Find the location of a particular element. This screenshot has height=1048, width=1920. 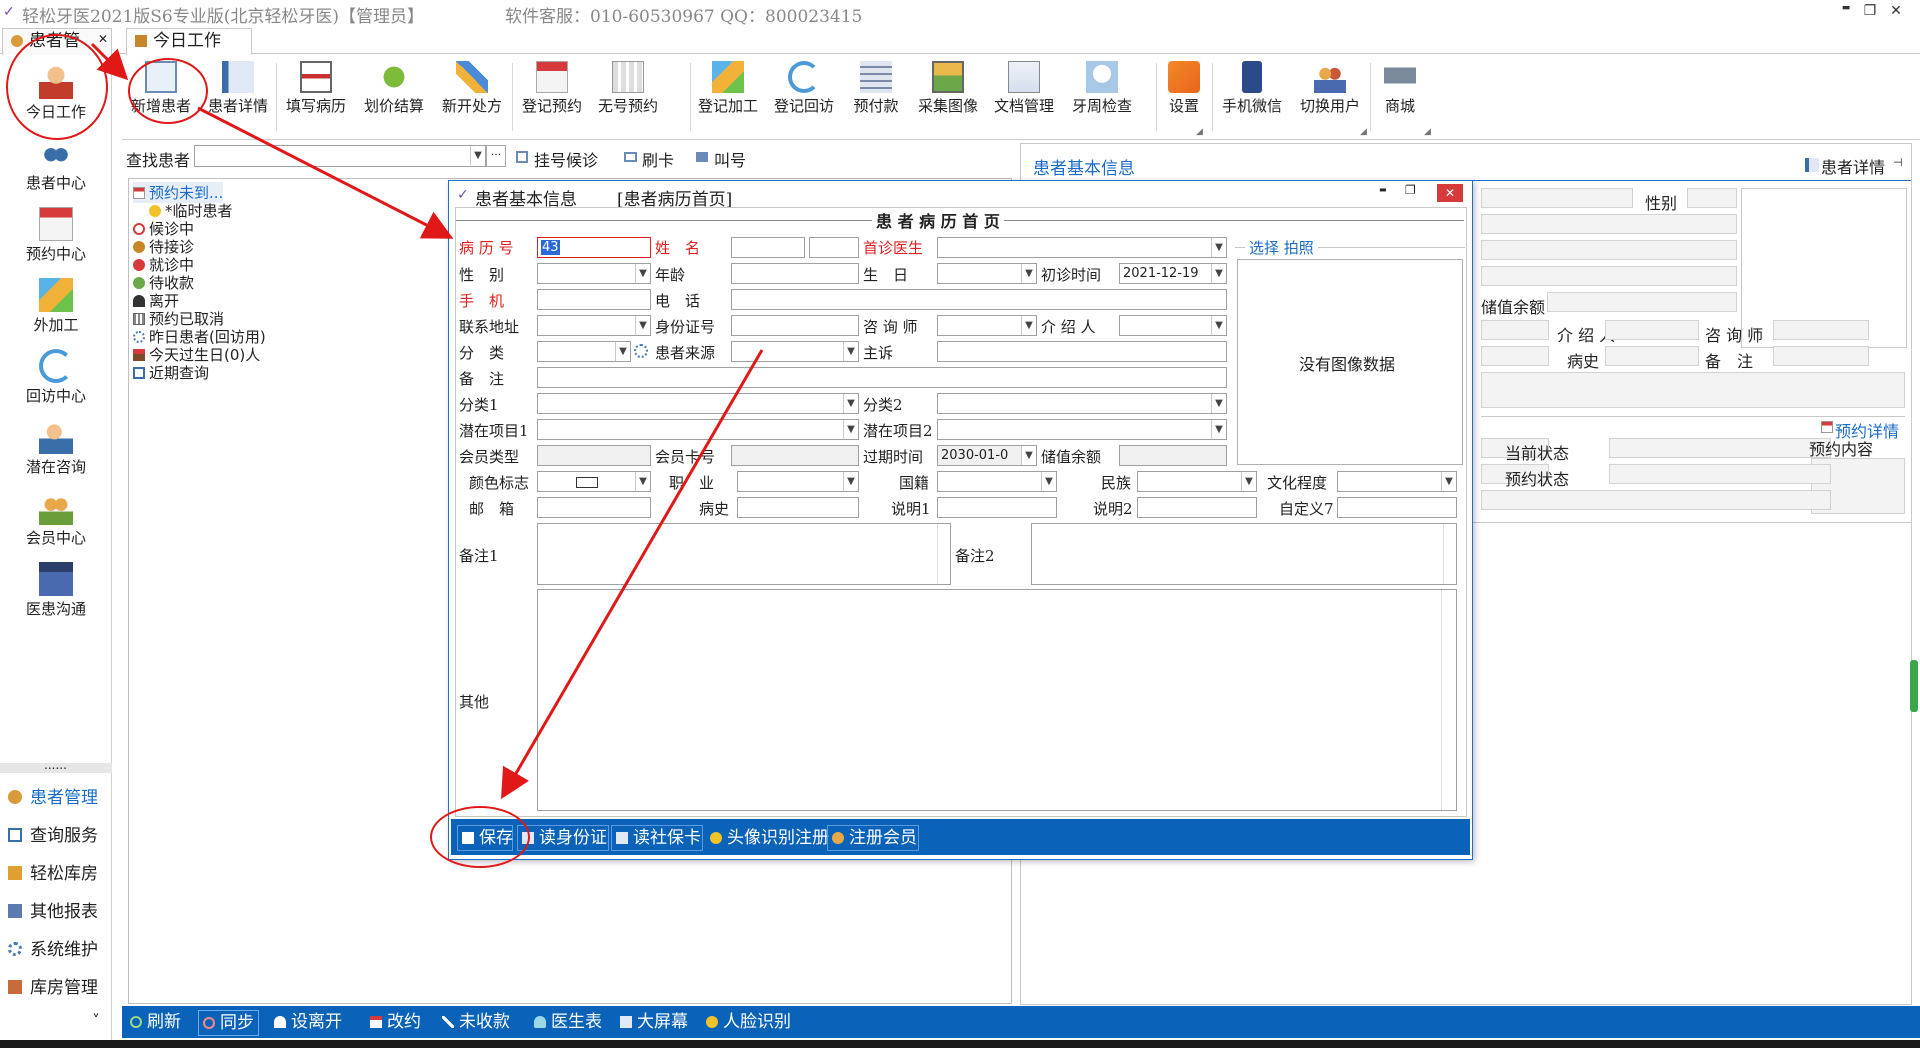

menu-stock-mgmt: 库房管理 is located at coordinates (53, 985).